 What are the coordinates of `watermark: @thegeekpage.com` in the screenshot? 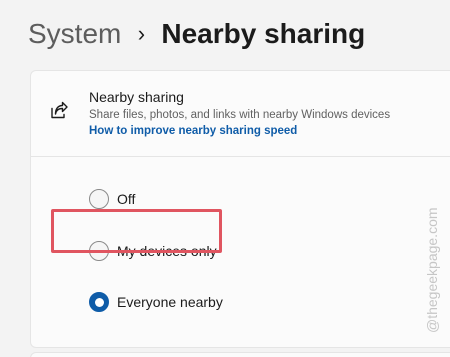 It's located at (432, 270).